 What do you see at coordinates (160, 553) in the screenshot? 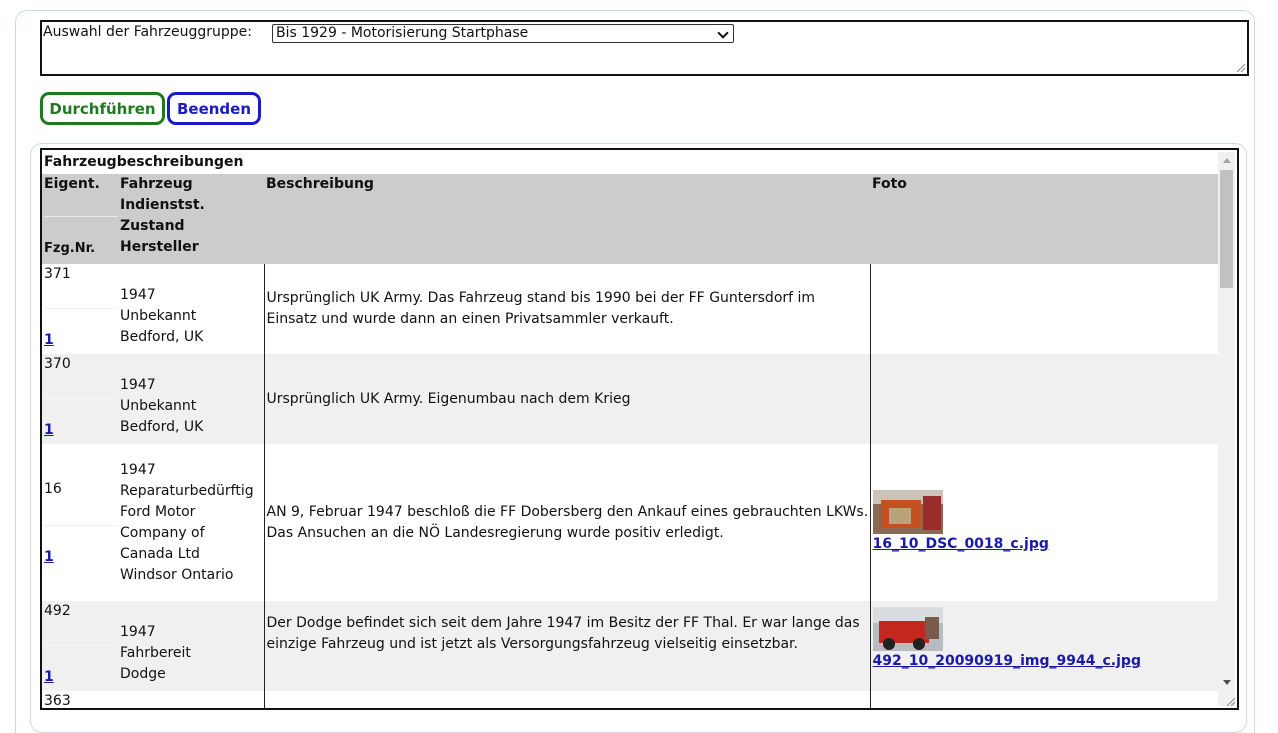
I see `hersteller-line: Canada Ltd` at bounding box center [160, 553].